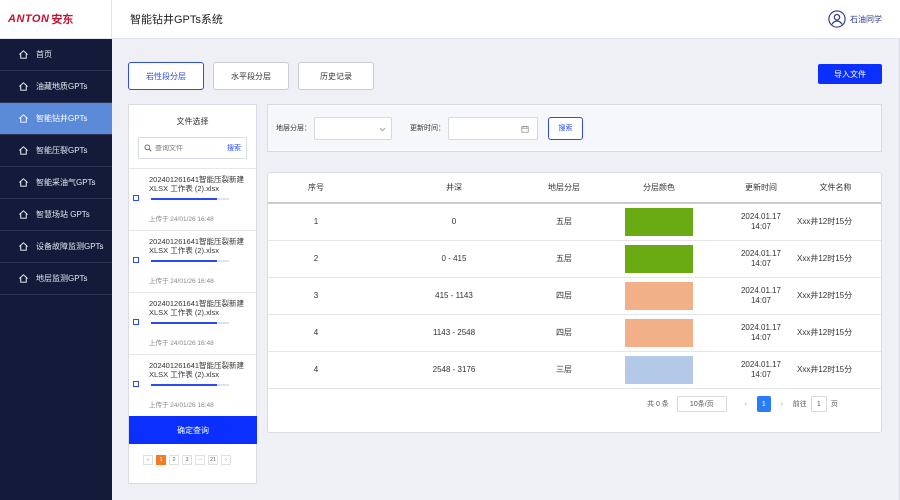 The height and width of the screenshot is (500, 900). I want to click on file-search-button: 搜索, so click(234, 148).